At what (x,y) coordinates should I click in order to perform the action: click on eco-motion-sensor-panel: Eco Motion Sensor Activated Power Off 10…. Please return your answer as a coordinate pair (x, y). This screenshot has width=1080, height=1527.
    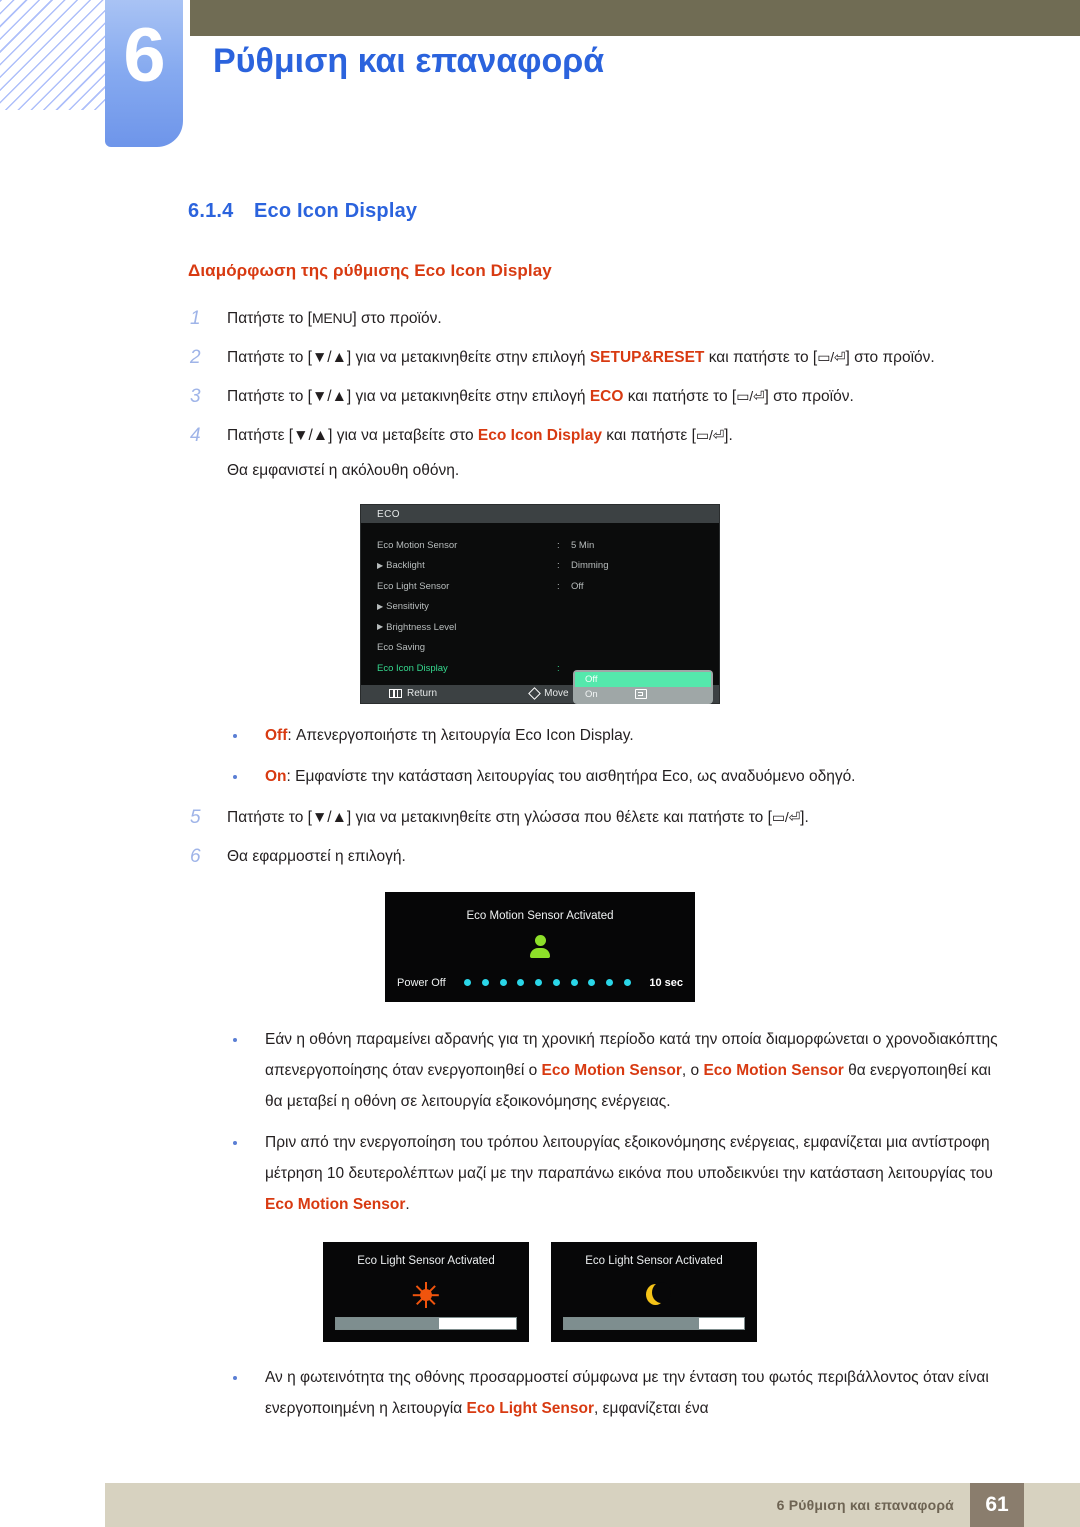
    Looking at the image, I should click on (540, 946).